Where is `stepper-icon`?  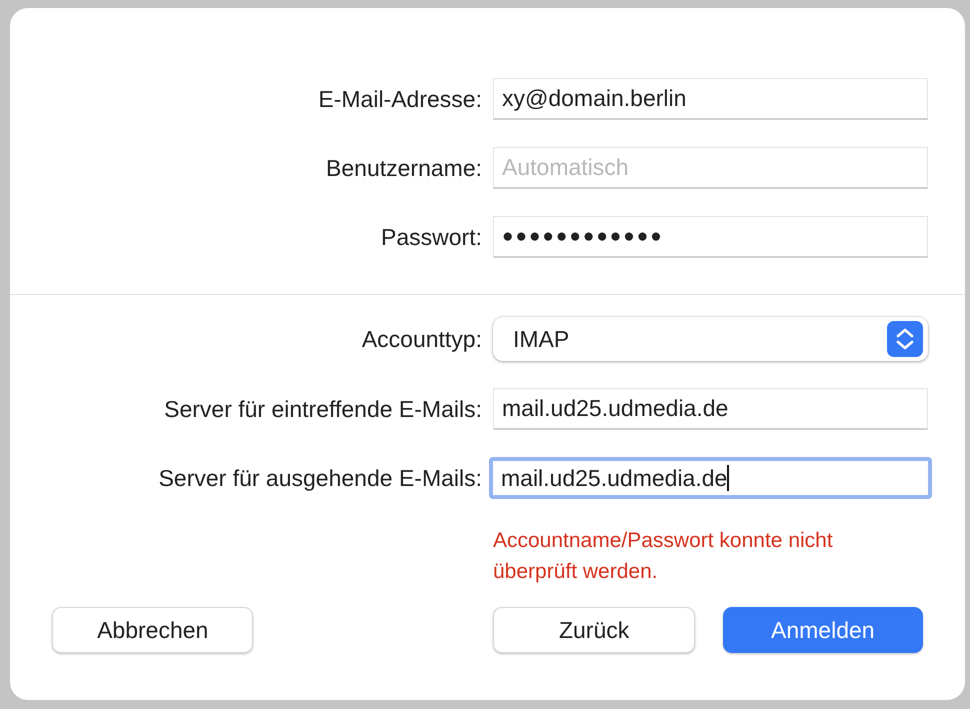
stepper-icon is located at coordinates (905, 339).